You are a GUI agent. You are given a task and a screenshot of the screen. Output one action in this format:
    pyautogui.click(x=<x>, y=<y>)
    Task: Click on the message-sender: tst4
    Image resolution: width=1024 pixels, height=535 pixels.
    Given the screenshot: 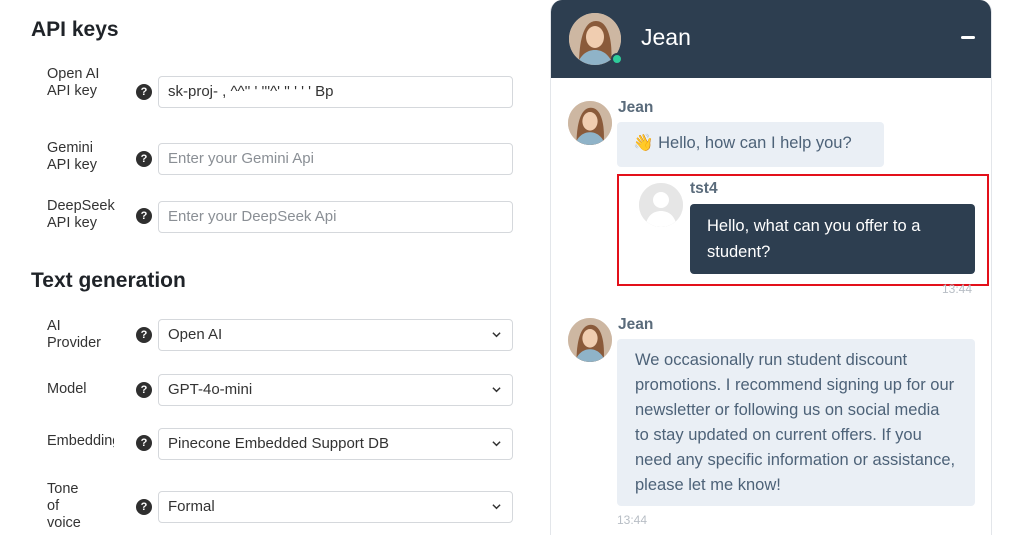 What is the action you would take?
    pyautogui.click(x=704, y=188)
    